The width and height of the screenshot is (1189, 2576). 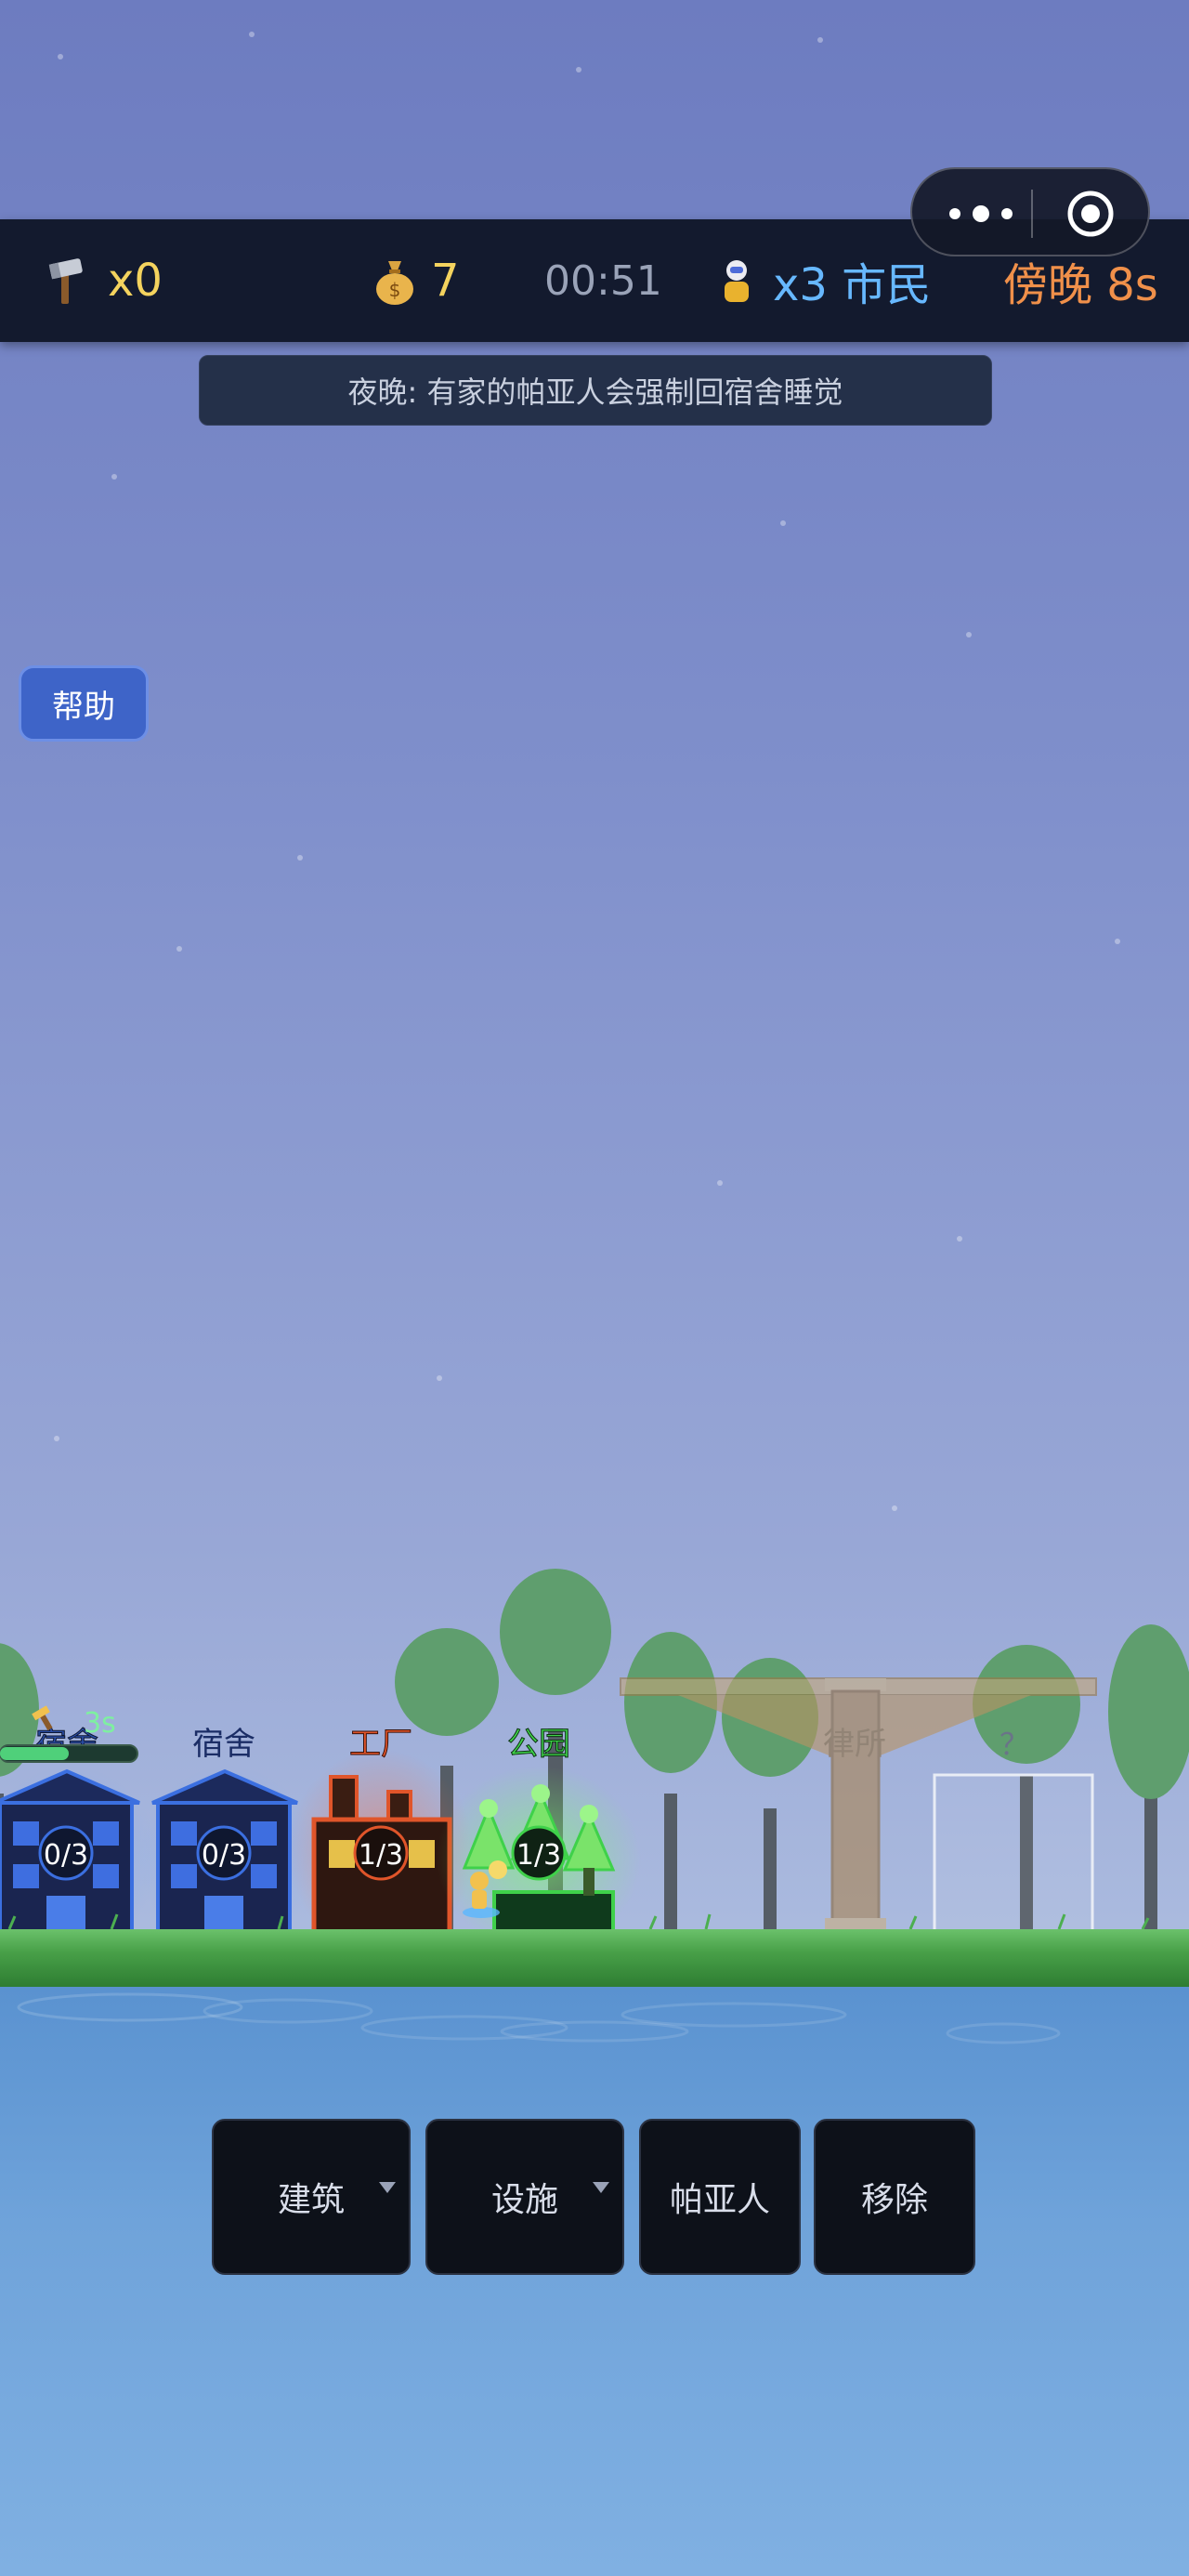 What do you see at coordinates (539, 2018) in the screenshot?
I see `water-ripples` at bounding box center [539, 2018].